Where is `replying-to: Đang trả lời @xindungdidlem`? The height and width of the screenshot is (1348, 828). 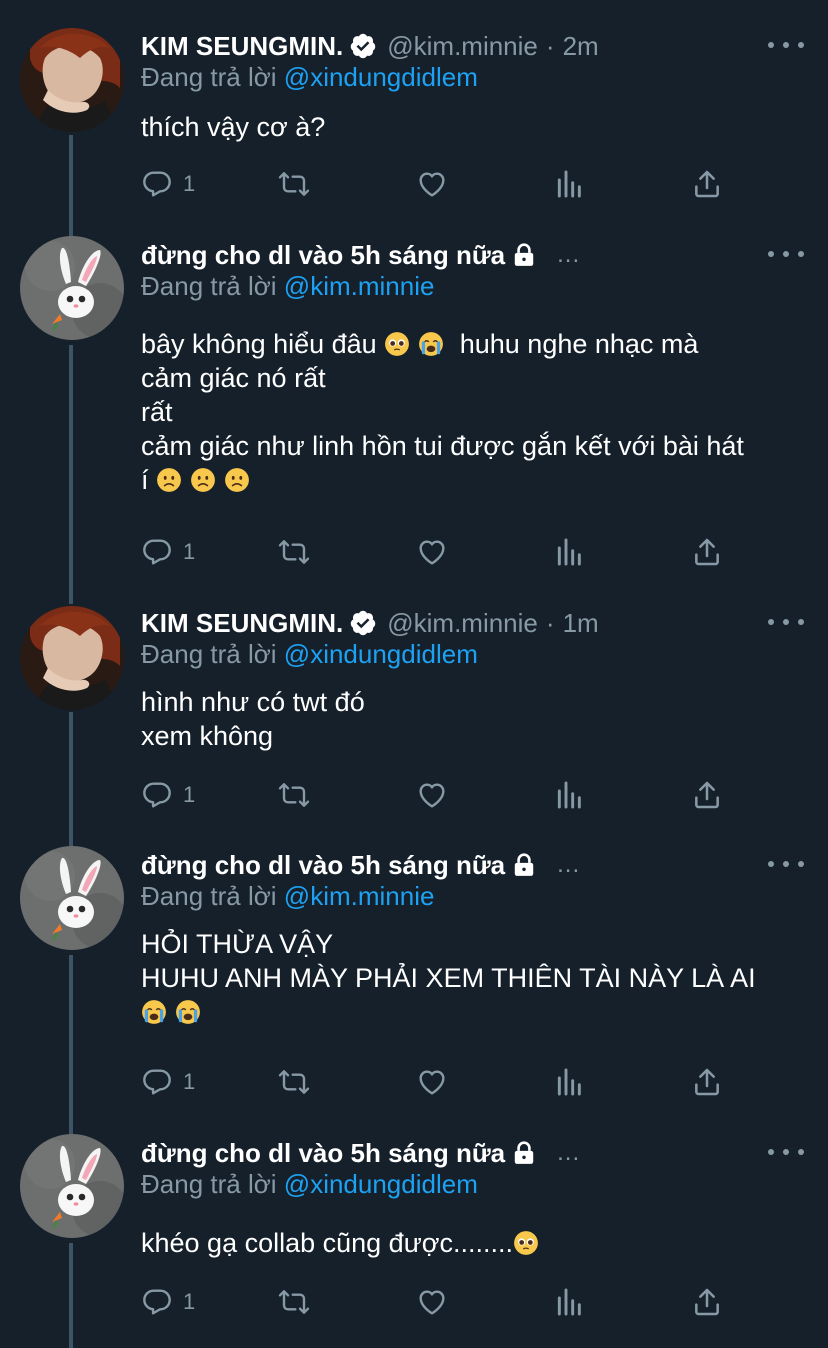 replying-to: Đang trả lời @xindungdidlem is located at coordinates (309, 1186).